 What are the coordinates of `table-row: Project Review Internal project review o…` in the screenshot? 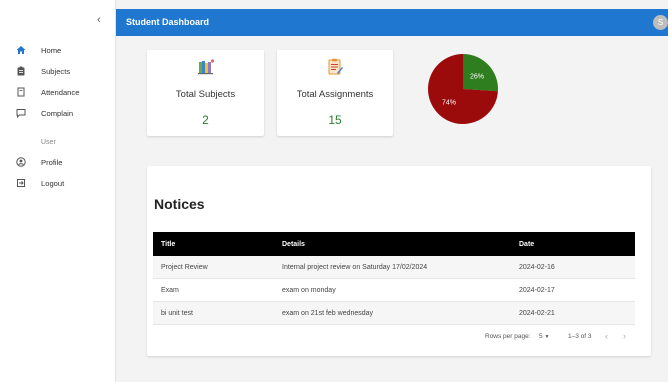 It's located at (394, 267).